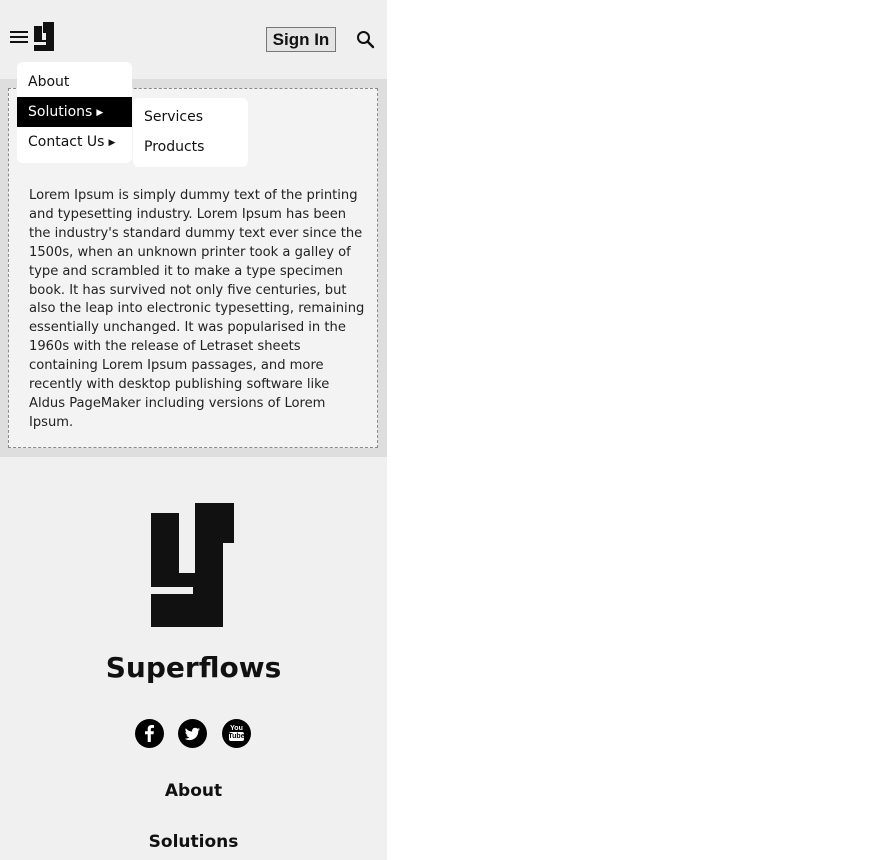 The image size is (880, 860). What do you see at coordinates (193, 667) in the screenshot?
I see `brand-name: Superflows` at bounding box center [193, 667].